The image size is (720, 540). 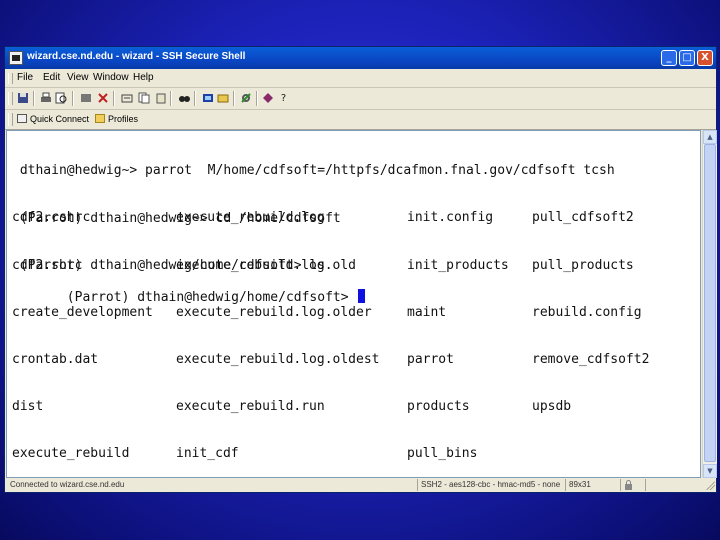 I want to click on close-button: X, so click(x=705, y=58).